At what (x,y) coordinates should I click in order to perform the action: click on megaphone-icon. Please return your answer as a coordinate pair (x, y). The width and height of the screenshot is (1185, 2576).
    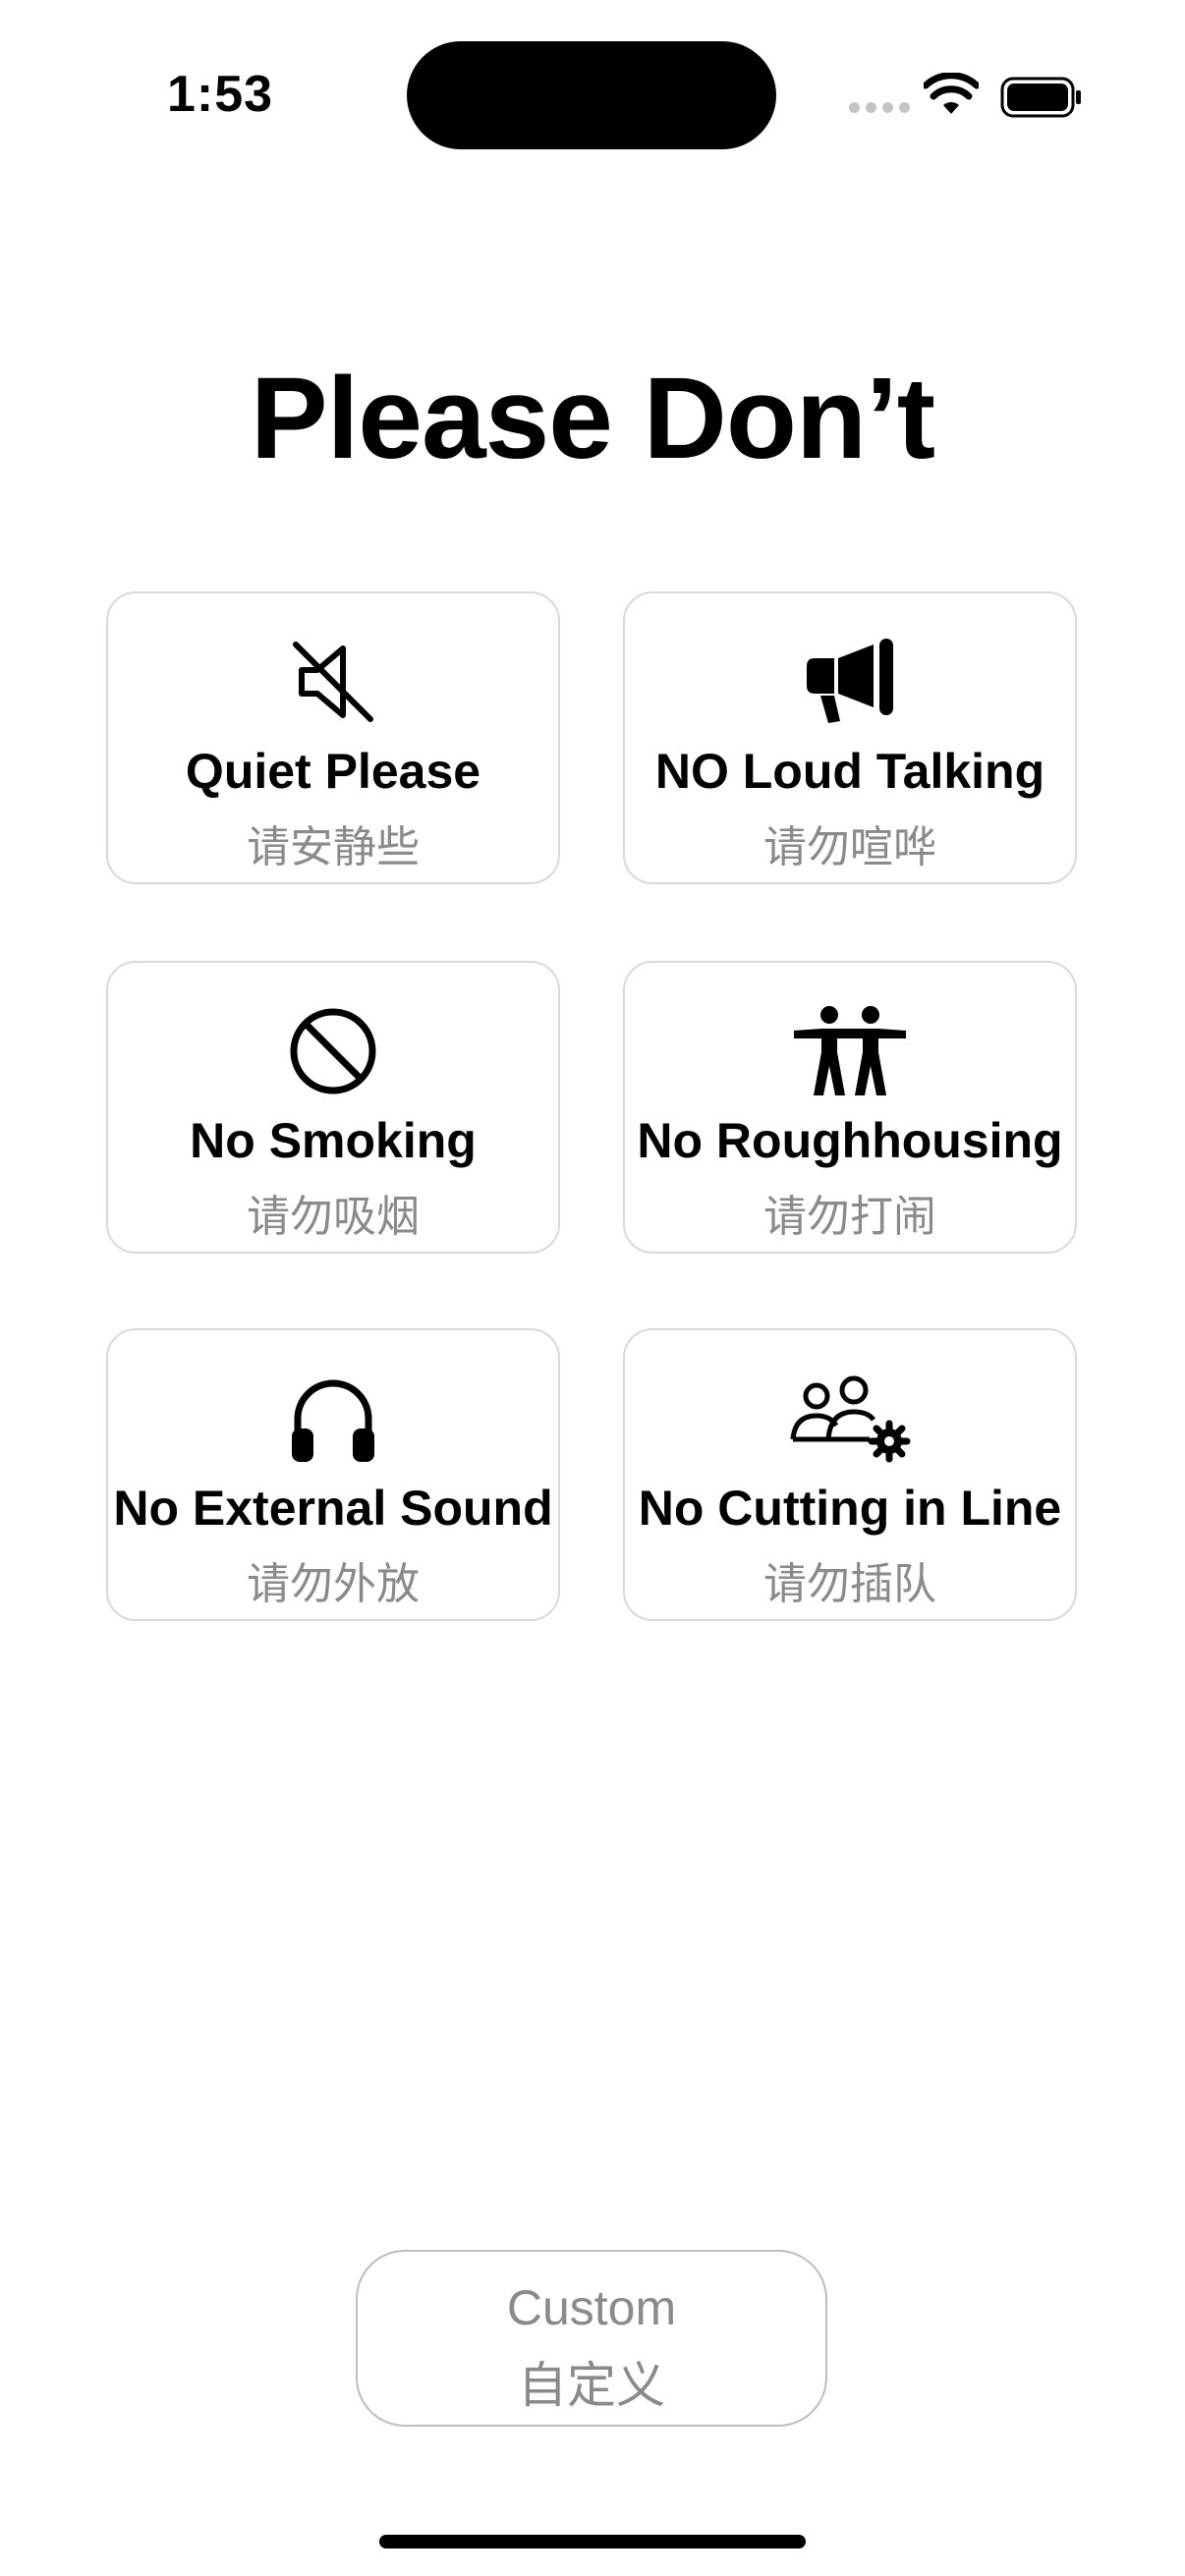
    Looking at the image, I should click on (850, 682).